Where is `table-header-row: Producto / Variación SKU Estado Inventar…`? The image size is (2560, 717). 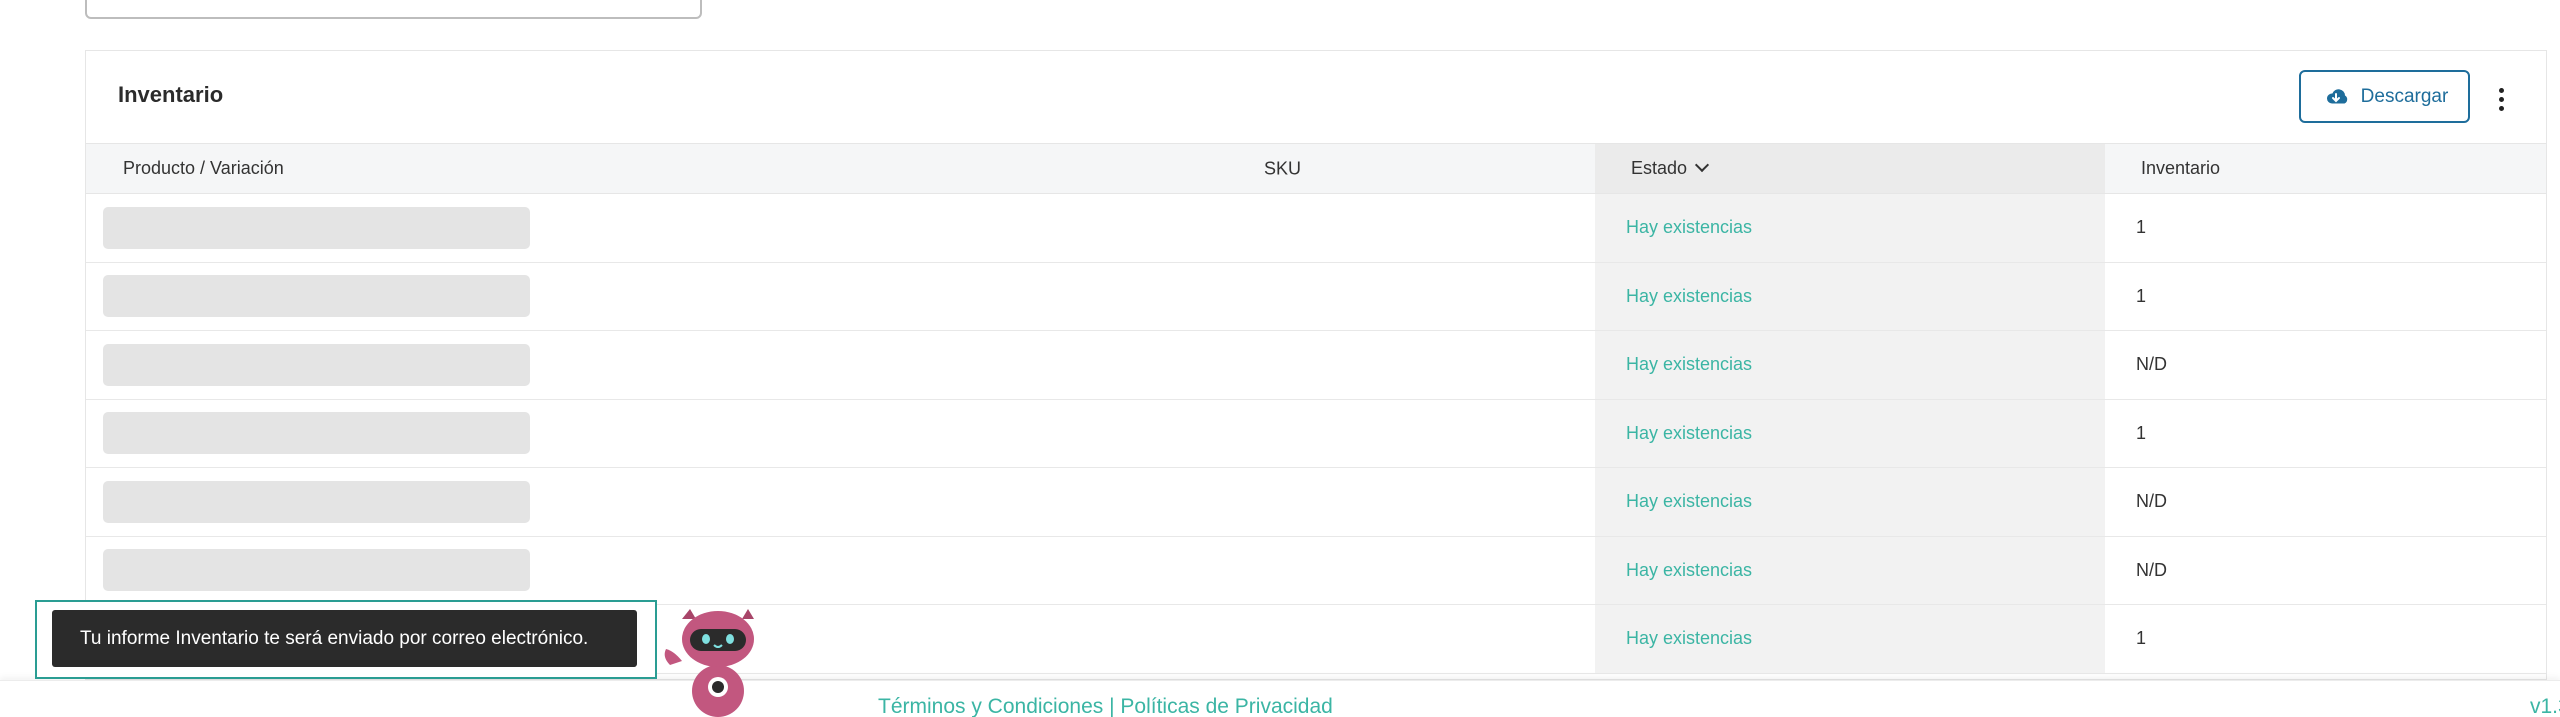
table-header-row: Producto / Variación SKU Estado Inventar… is located at coordinates (1316, 168).